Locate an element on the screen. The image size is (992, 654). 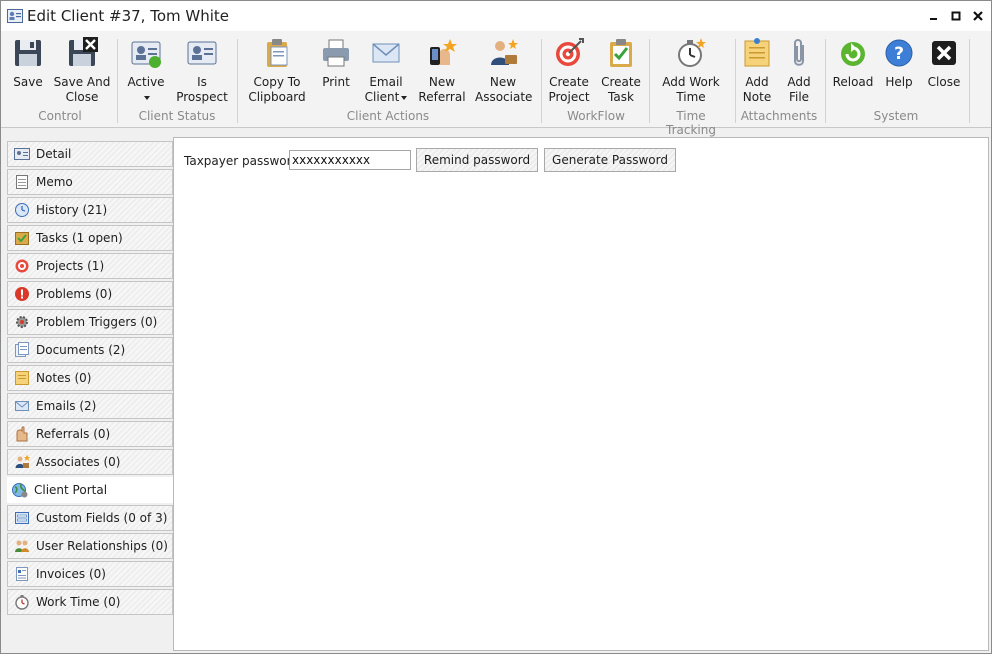
paperclip-icon is located at coordinates (799, 52).